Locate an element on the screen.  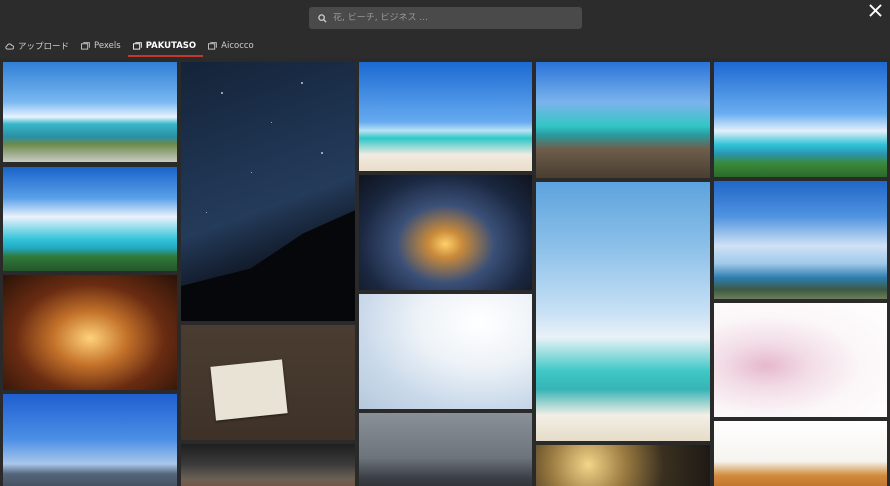
top-bar is located at coordinates (445, 18).